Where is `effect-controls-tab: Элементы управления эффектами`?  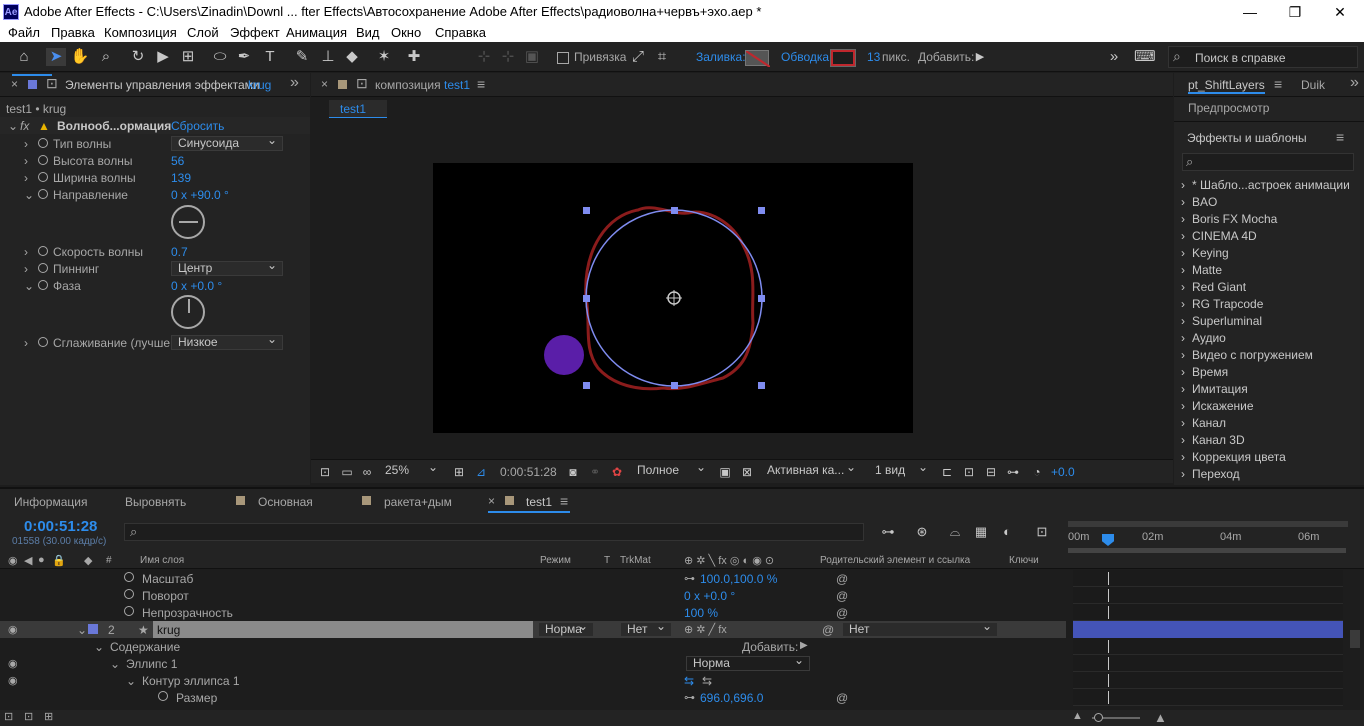 effect-controls-tab: Элементы управления эффектами is located at coordinates (162, 85).